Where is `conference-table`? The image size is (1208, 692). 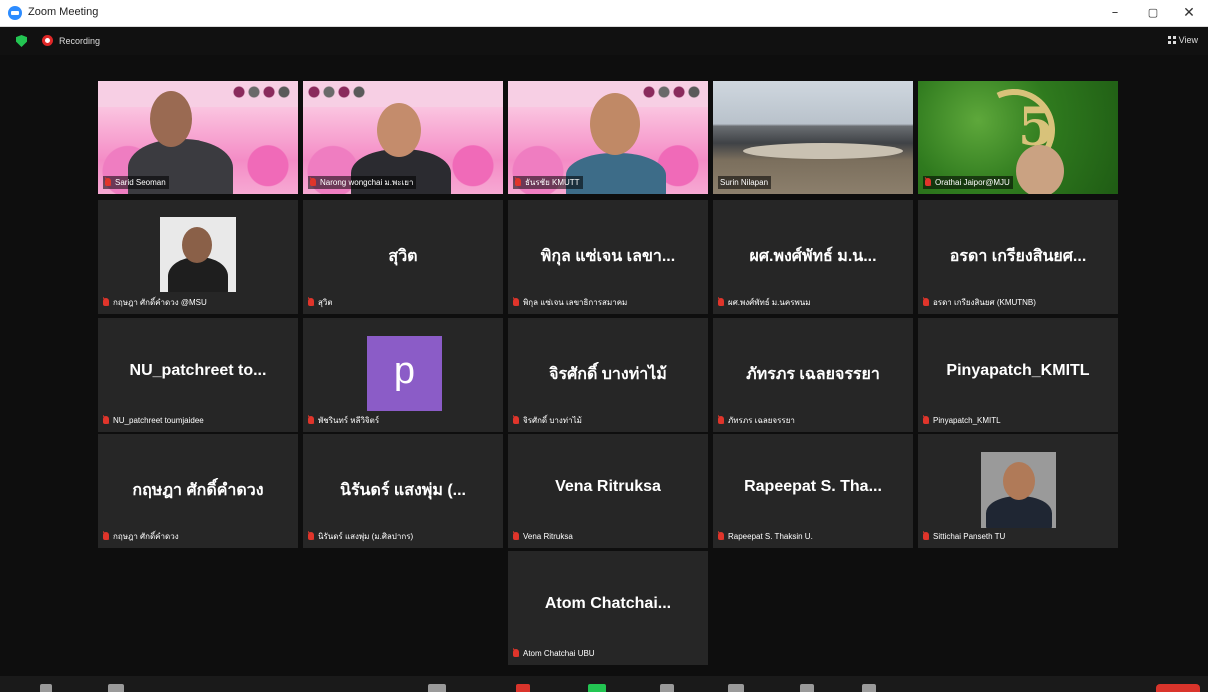 conference-table is located at coordinates (823, 151).